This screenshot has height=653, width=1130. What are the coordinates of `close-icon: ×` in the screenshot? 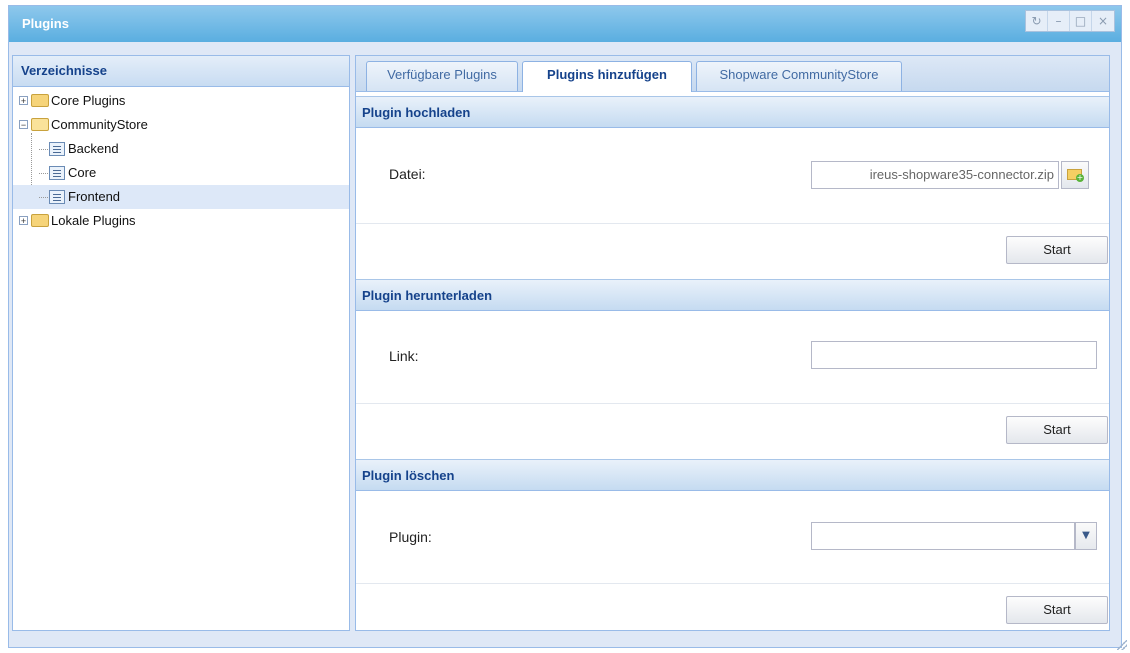 It's located at (1103, 21).